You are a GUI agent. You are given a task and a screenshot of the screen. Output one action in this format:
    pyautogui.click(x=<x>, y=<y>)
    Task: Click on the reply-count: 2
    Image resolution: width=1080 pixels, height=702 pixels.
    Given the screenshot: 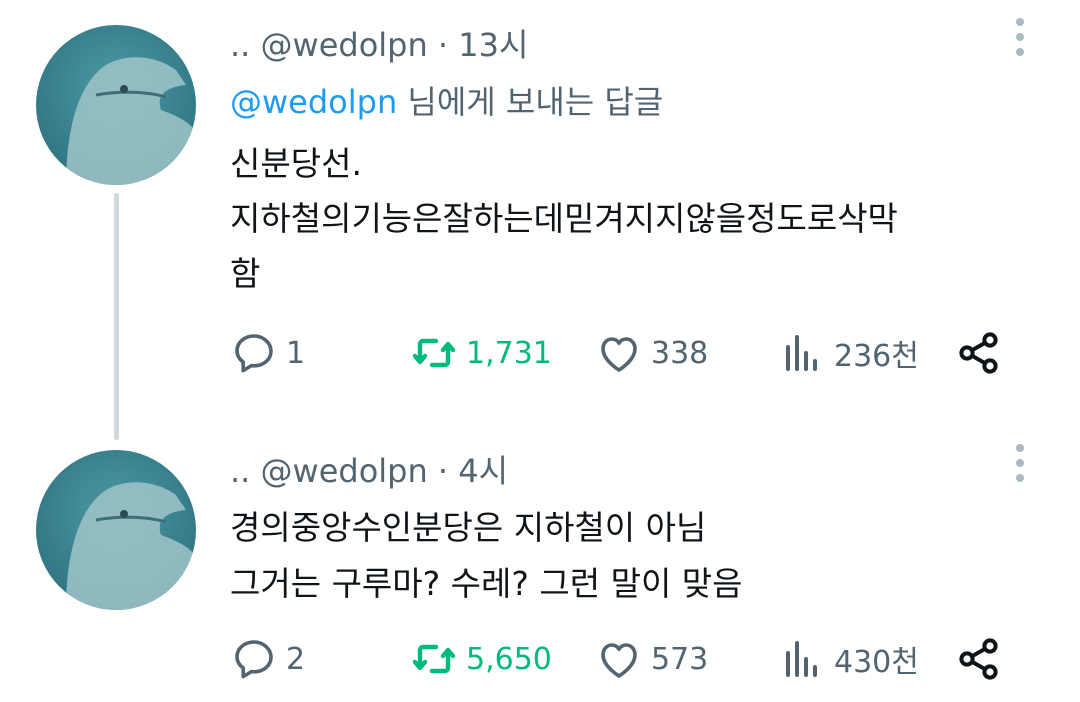 What is the action you would take?
    pyautogui.click(x=296, y=659)
    